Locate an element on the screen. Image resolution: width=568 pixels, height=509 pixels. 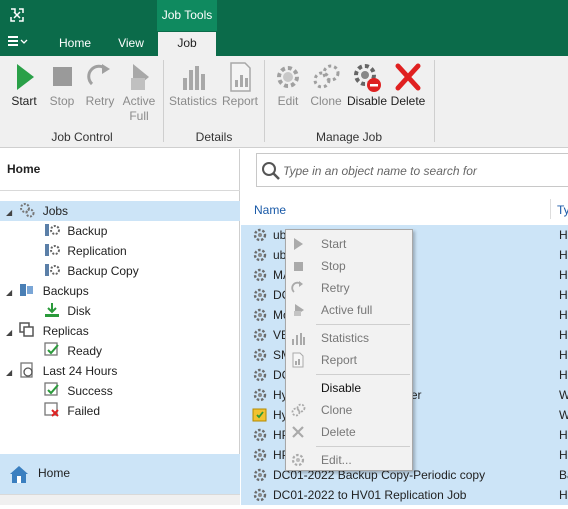
failed-x-icon is located at coordinates (51, 409).